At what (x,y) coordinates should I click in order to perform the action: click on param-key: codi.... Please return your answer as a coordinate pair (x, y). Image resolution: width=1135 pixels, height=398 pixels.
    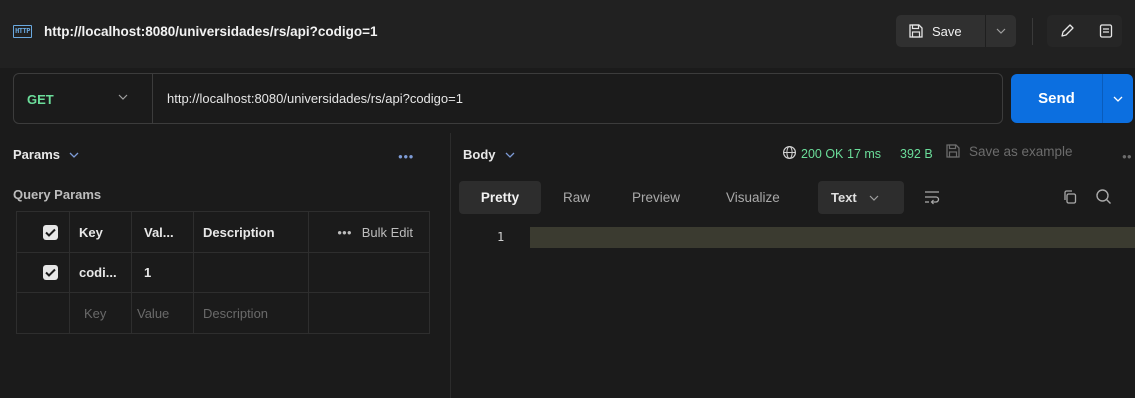
    Looking at the image, I should click on (100, 272).